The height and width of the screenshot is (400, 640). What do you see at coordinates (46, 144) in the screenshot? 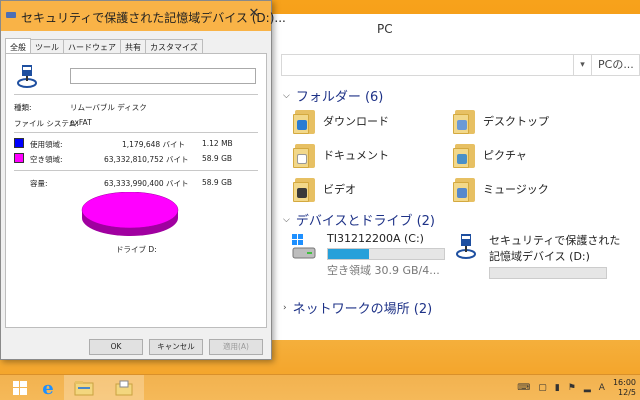
I see `used-space-label: 使用領域:` at bounding box center [46, 144].